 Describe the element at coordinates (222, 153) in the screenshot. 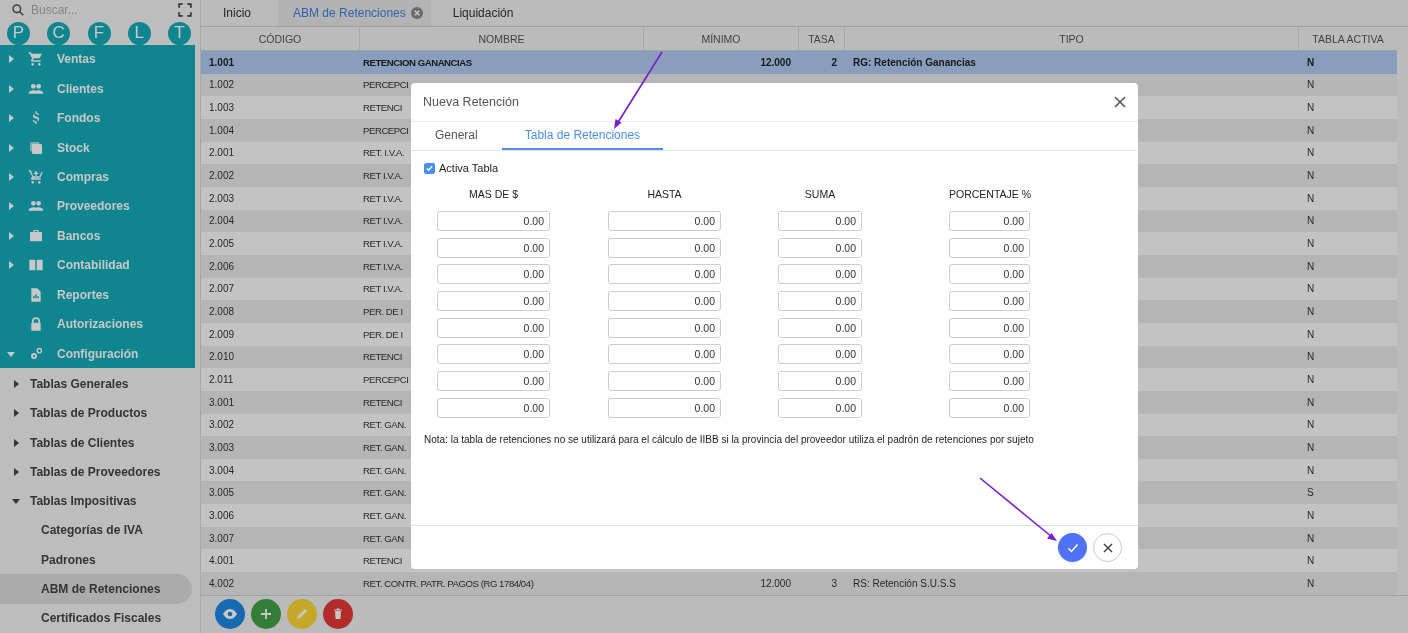

I see `table-cell: 2.001` at that location.